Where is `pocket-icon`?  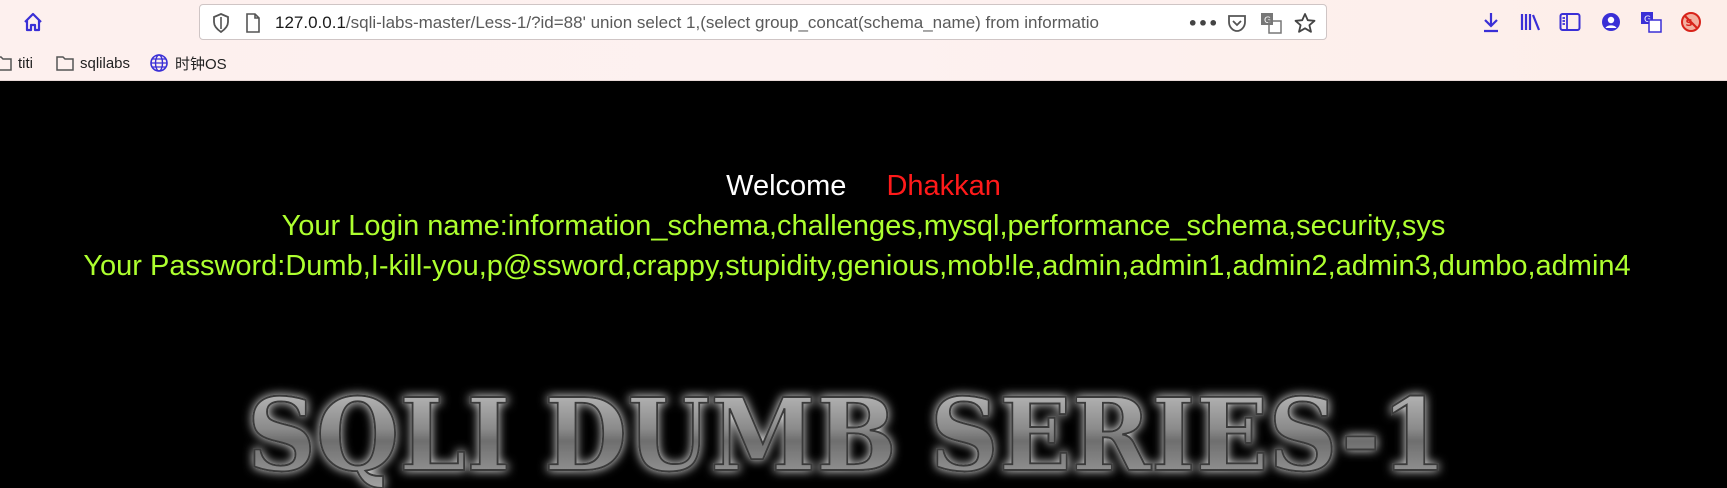
pocket-icon is located at coordinates (1237, 23).